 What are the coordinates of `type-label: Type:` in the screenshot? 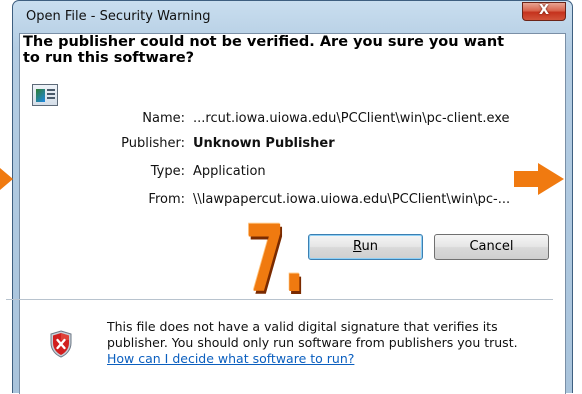 It's located at (167, 171).